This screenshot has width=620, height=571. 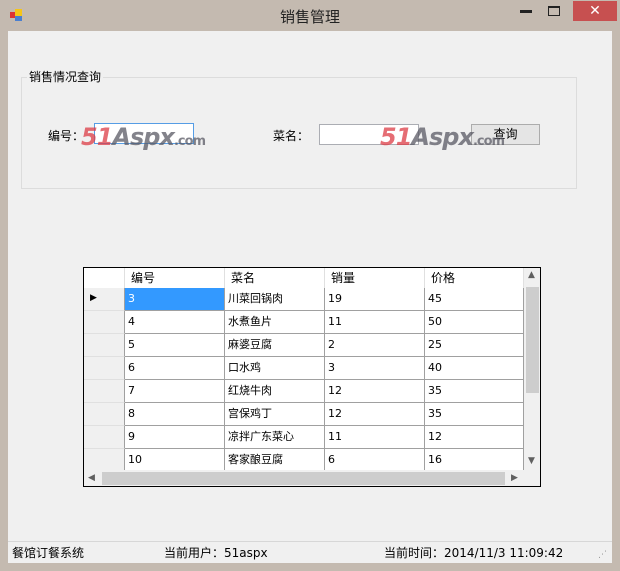 What do you see at coordinates (48, 553) in the screenshot?
I see `status-app-name: 餐馆订餐系统` at bounding box center [48, 553].